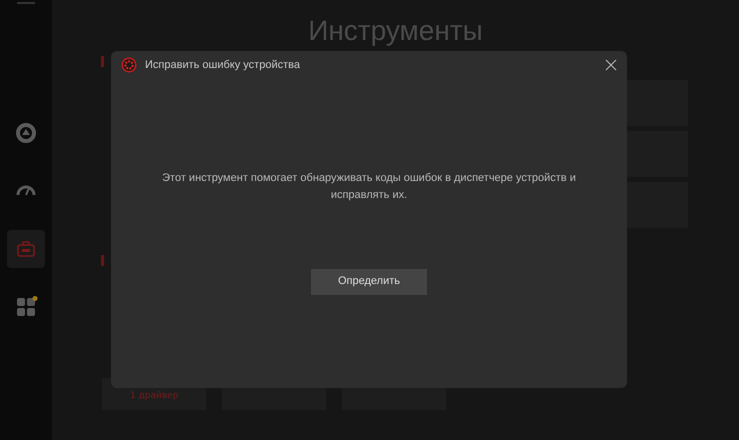 The image size is (739, 440). What do you see at coordinates (26, 249) in the screenshot?
I see `sidebar-item` at bounding box center [26, 249].